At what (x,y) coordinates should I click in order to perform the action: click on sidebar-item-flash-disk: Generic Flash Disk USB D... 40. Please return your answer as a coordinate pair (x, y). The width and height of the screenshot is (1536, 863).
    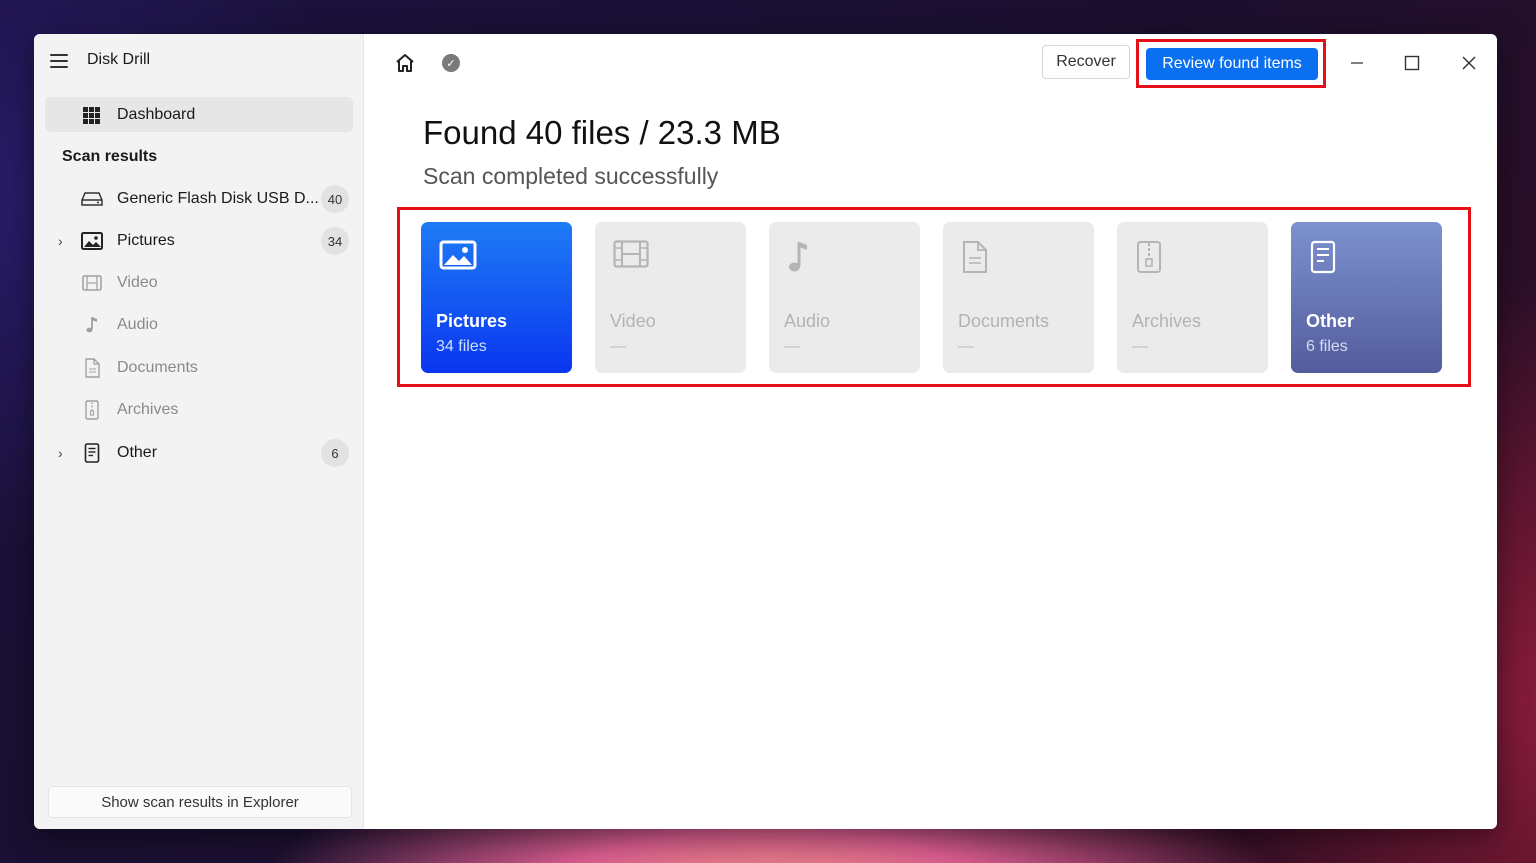
    Looking at the image, I should click on (199, 199).